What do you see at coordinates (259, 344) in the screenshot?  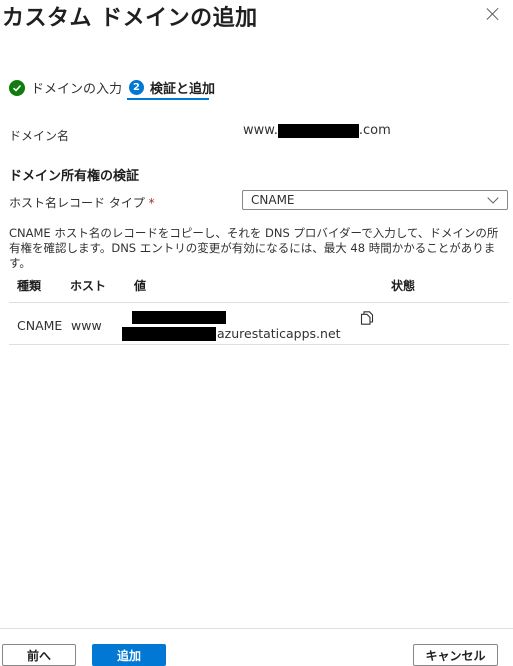 I see `table-row-divider` at bounding box center [259, 344].